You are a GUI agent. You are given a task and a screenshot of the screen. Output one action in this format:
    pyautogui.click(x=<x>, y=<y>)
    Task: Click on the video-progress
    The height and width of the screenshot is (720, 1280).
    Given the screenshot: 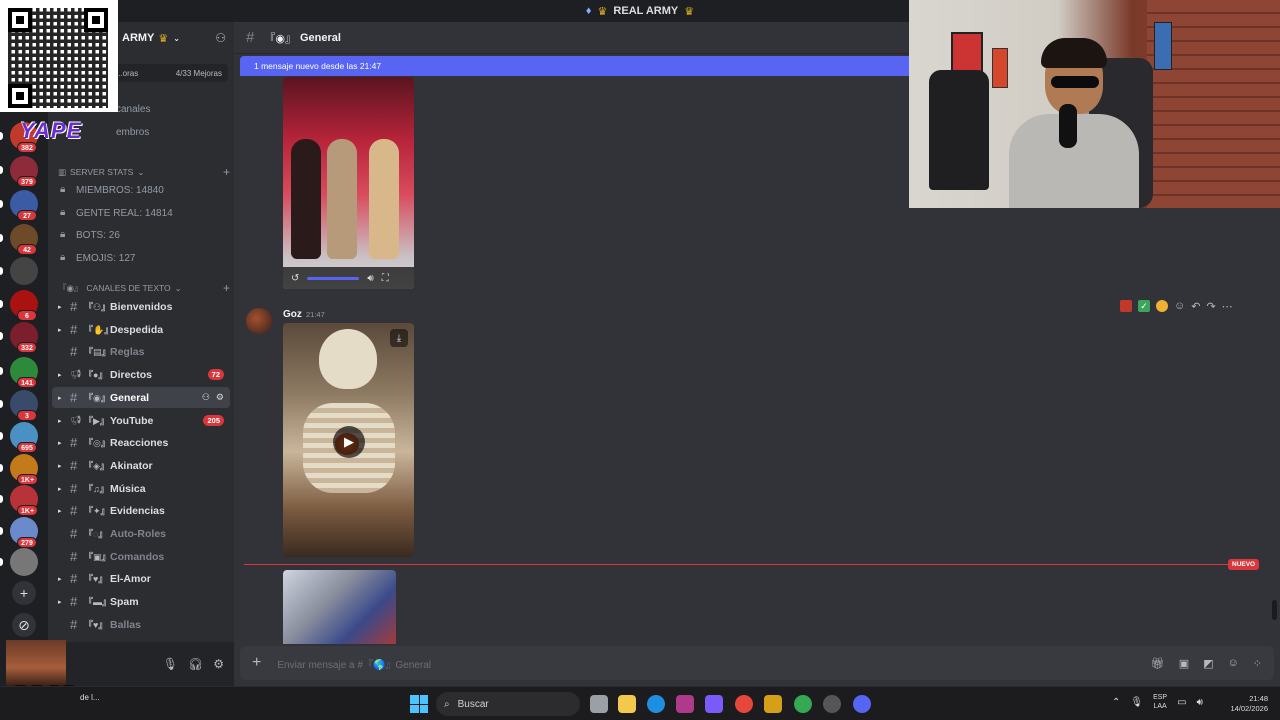 What is the action you would take?
    pyautogui.click(x=333, y=278)
    